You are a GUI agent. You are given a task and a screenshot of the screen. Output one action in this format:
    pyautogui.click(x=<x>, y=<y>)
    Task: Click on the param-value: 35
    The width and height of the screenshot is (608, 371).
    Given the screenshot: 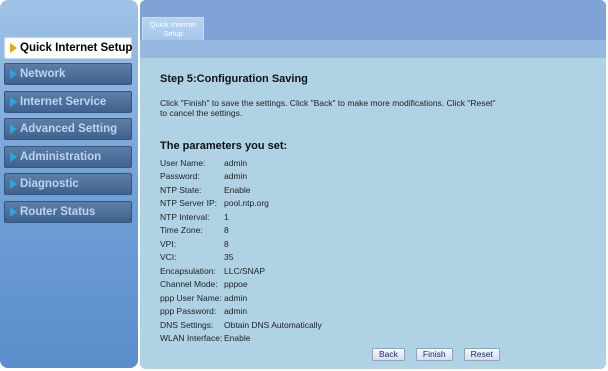 What is the action you would take?
    pyautogui.click(x=229, y=257)
    